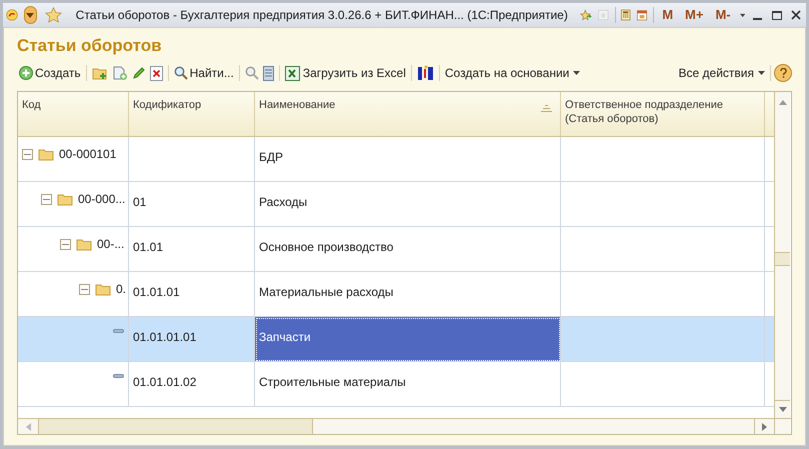 Image resolution: width=809 pixels, height=449 pixels. Describe the element at coordinates (782, 409) in the screenshot. I see `down-arrow-icon` at that location.